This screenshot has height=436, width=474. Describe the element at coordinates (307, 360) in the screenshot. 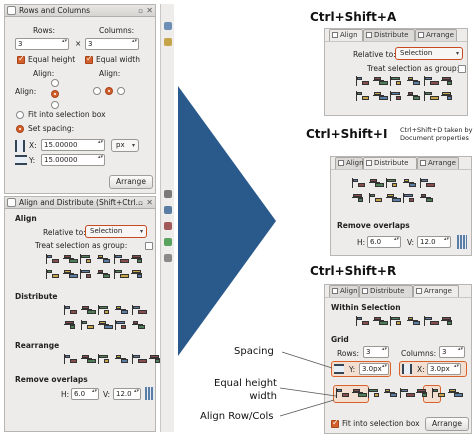

I see `spacing-leader-line` at that location.